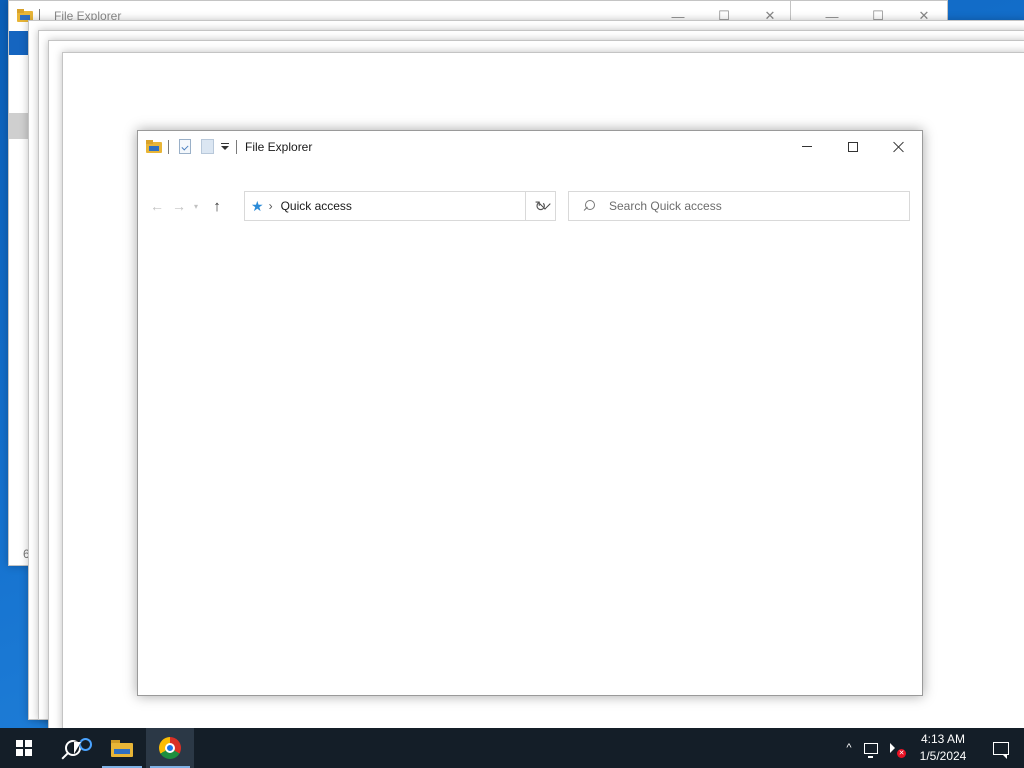 The height and width of the screenshot is (768, 1024). Describe the element at coordinates (19, 43) in the screenshot. I see `background-ribbon-tab` at that location.